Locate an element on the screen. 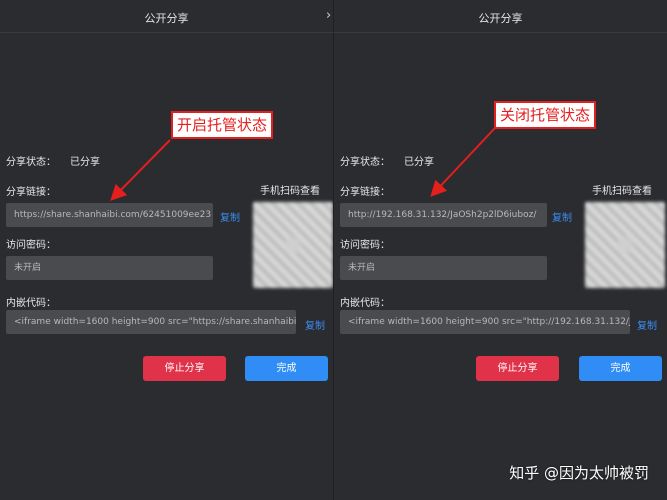 The height and width of the screenshot is (500, 667). share-link-field: https://share.shanhaibi.com/62451009ee23 is located at coordinates (109, 215).